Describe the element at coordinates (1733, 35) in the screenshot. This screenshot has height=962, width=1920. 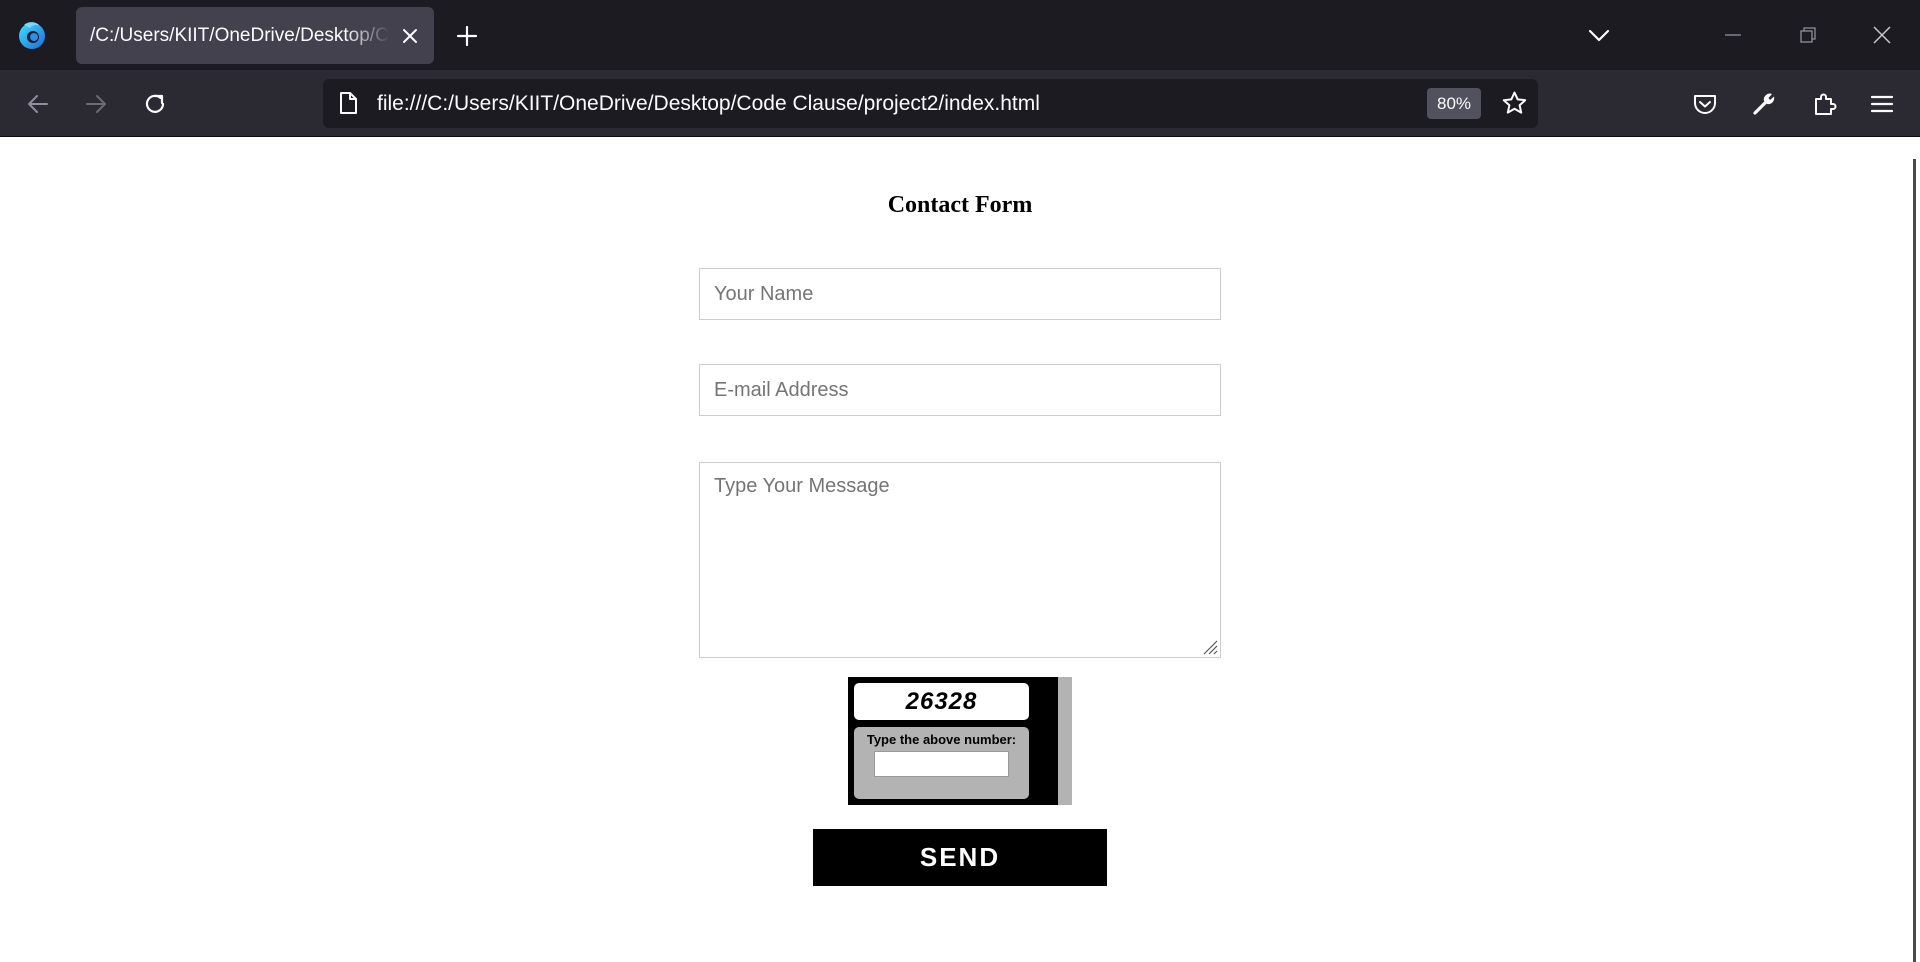
I see `minimize-icon` at that location.